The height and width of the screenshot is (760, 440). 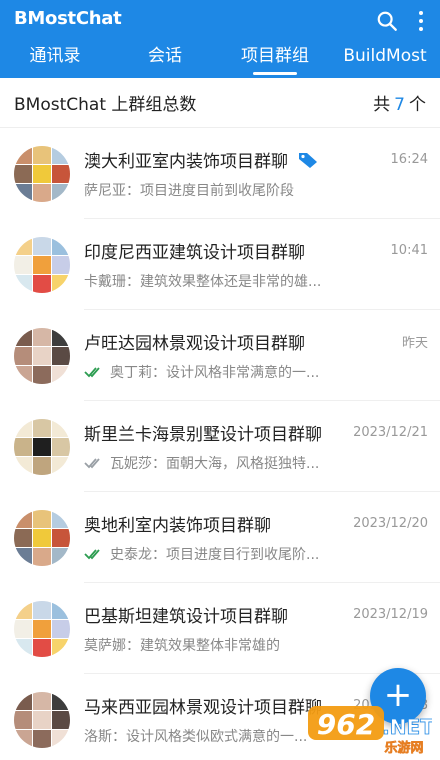 I want to click on svg-text: .NET, so click(x=407, y=727).